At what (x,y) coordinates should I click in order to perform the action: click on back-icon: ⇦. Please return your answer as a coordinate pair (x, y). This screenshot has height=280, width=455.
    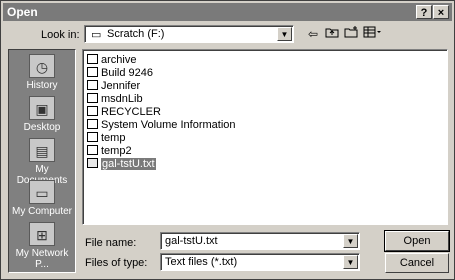
    Looking at the image, I should click on (313, 34).